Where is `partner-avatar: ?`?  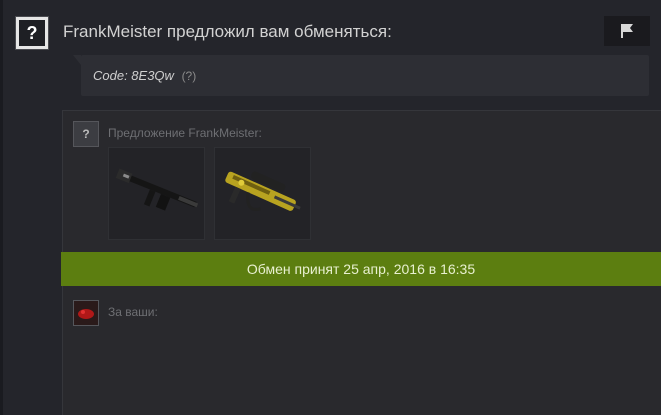
partner-avatar: ? is located at coordinates (32, 33).